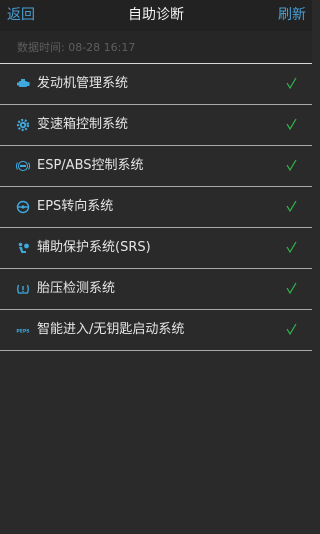 The width and height of the screenshot is (320, 534). What do you see at coordinates (83, 124) in the screenshot?
I see `system-label: 变速箱控制系统` at bounding box center [83, 124].